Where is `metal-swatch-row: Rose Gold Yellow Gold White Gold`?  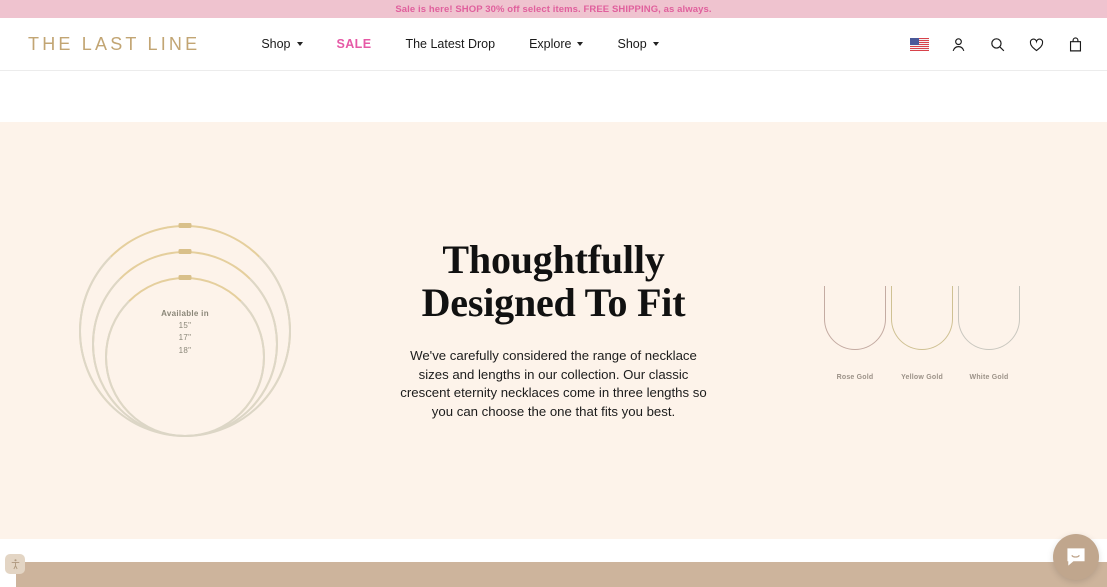
metal-swatch-row: Rose Gold Yellow Gold White Gold is located at coordinates (922, 330).